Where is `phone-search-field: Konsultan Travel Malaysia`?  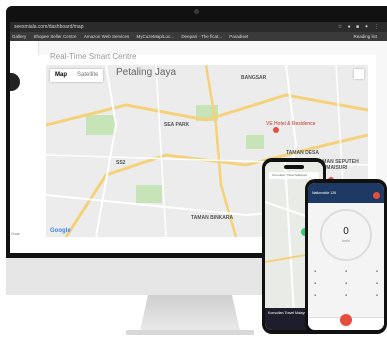
phone-search-field: Konsultan Travel Malaysia is located at coordinates (294, 175).